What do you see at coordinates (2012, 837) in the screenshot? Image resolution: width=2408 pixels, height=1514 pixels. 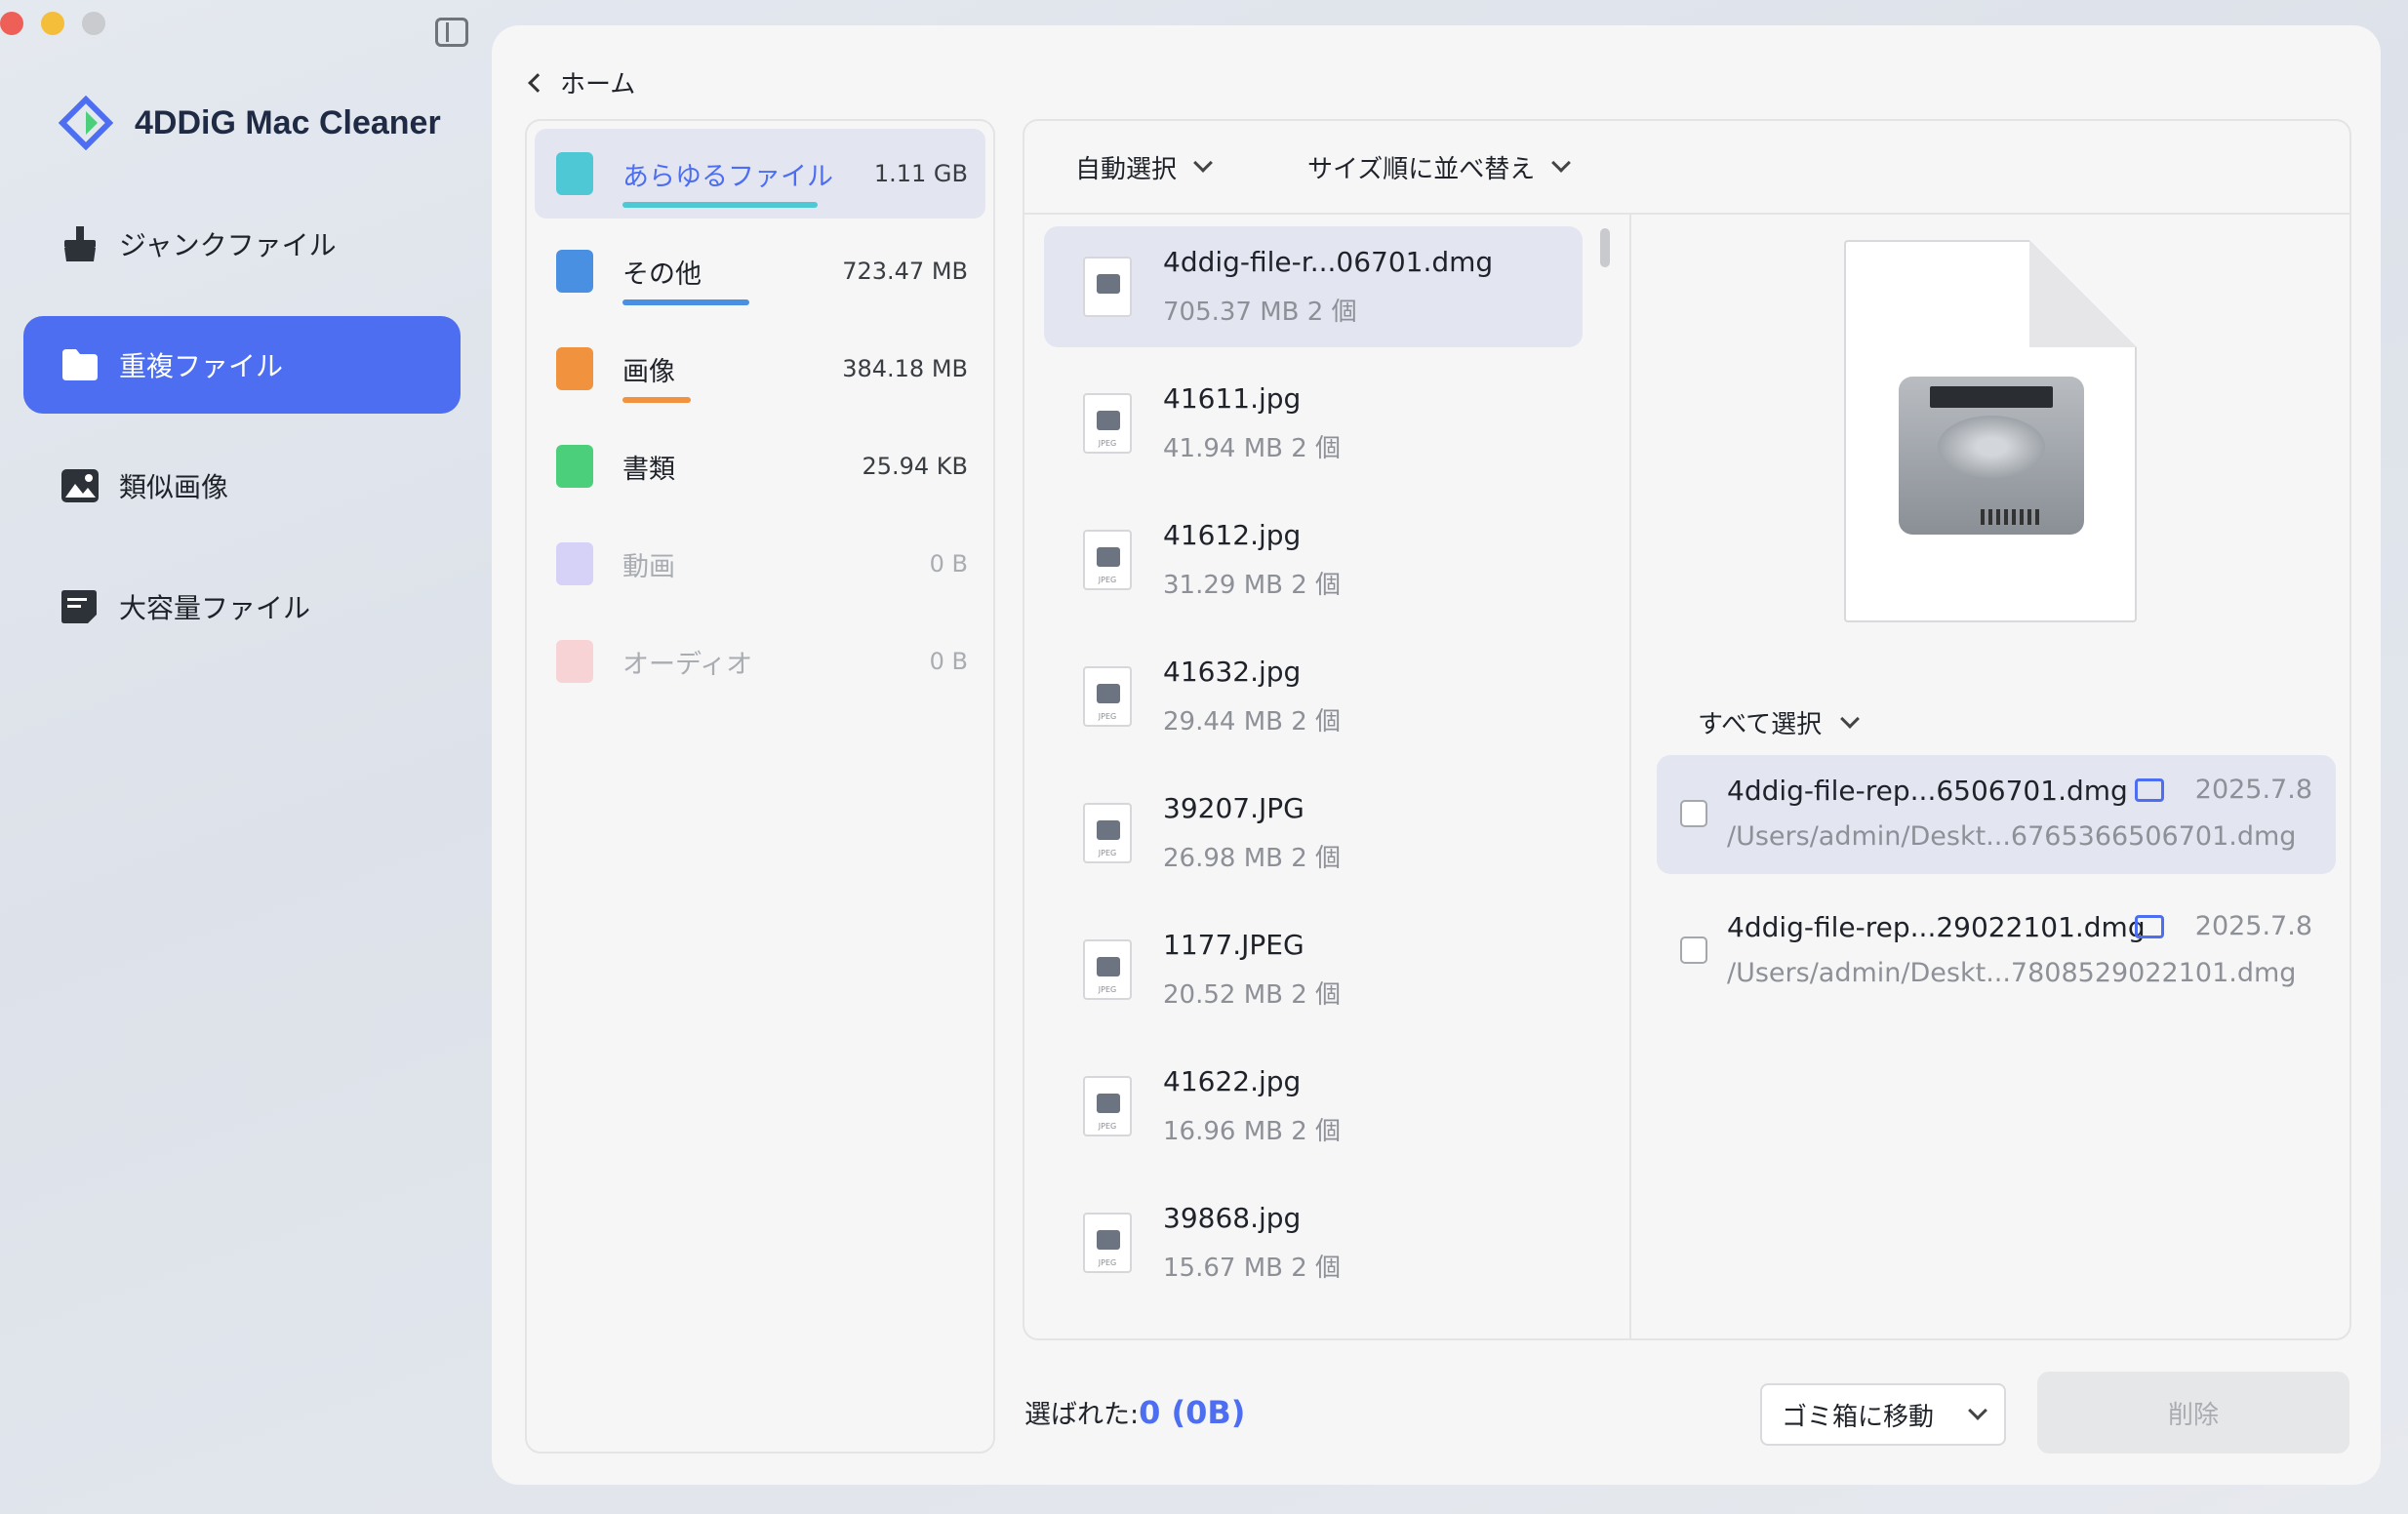 I see `duplicate-path: /Users/admin/Deskt...6765366506701.dmg` at bounding box center [2012, 837].